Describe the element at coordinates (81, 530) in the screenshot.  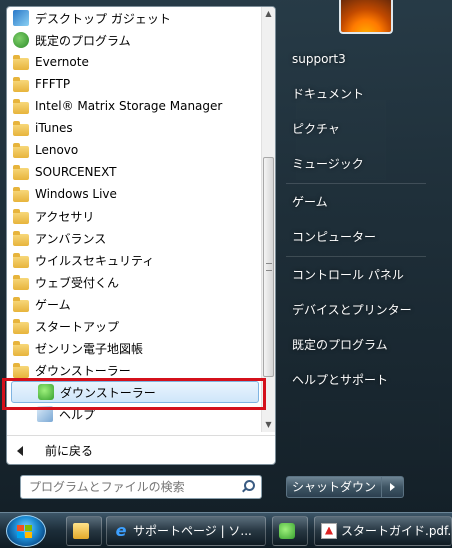
I see `folder-explorer-icon` at that location.